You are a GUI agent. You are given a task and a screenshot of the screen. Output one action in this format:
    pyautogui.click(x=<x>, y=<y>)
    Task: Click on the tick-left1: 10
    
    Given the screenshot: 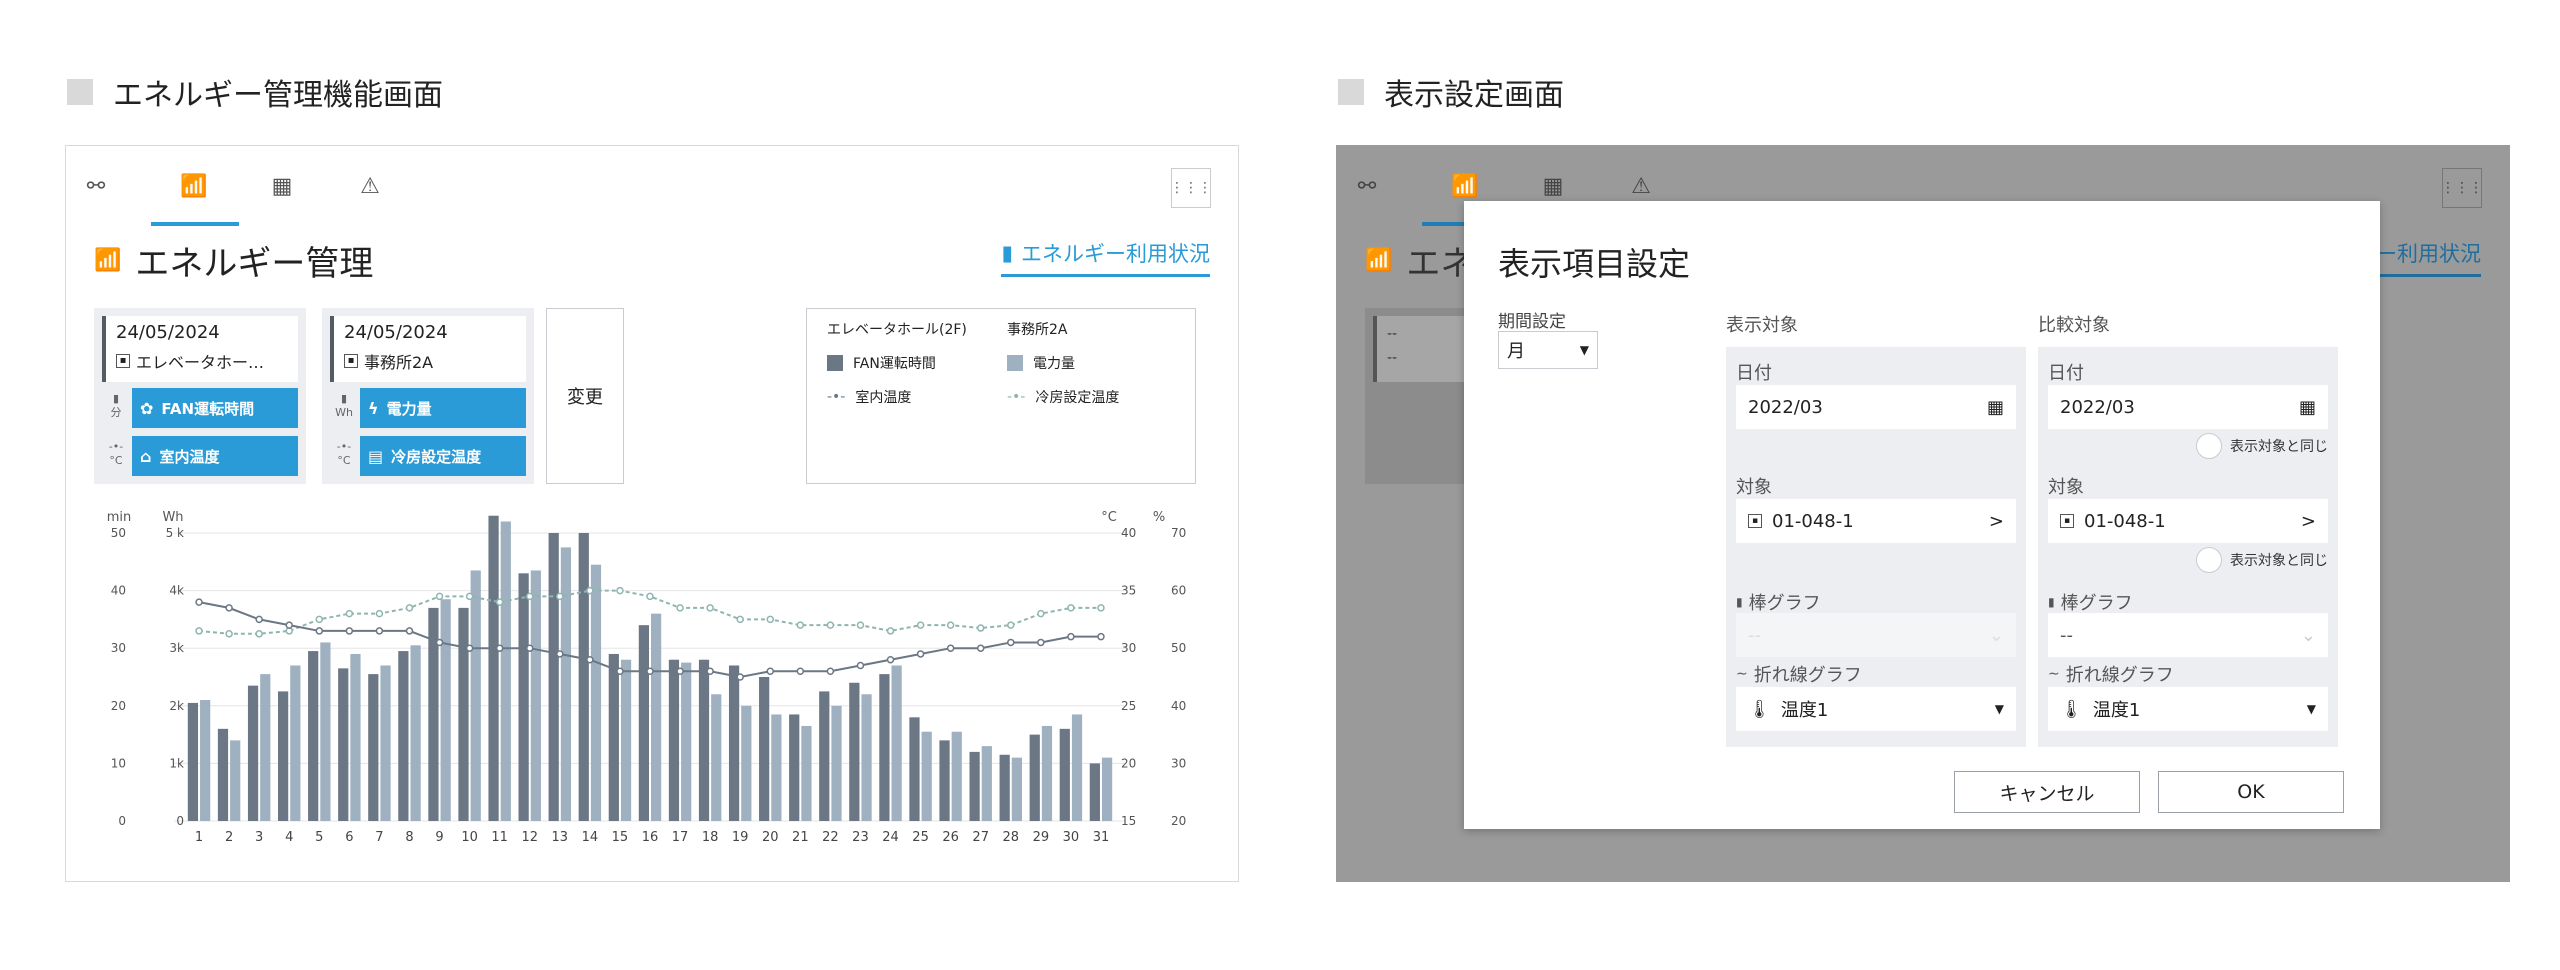 What is the action you would take?
    pyautogui.click(x=118, y=763)
    